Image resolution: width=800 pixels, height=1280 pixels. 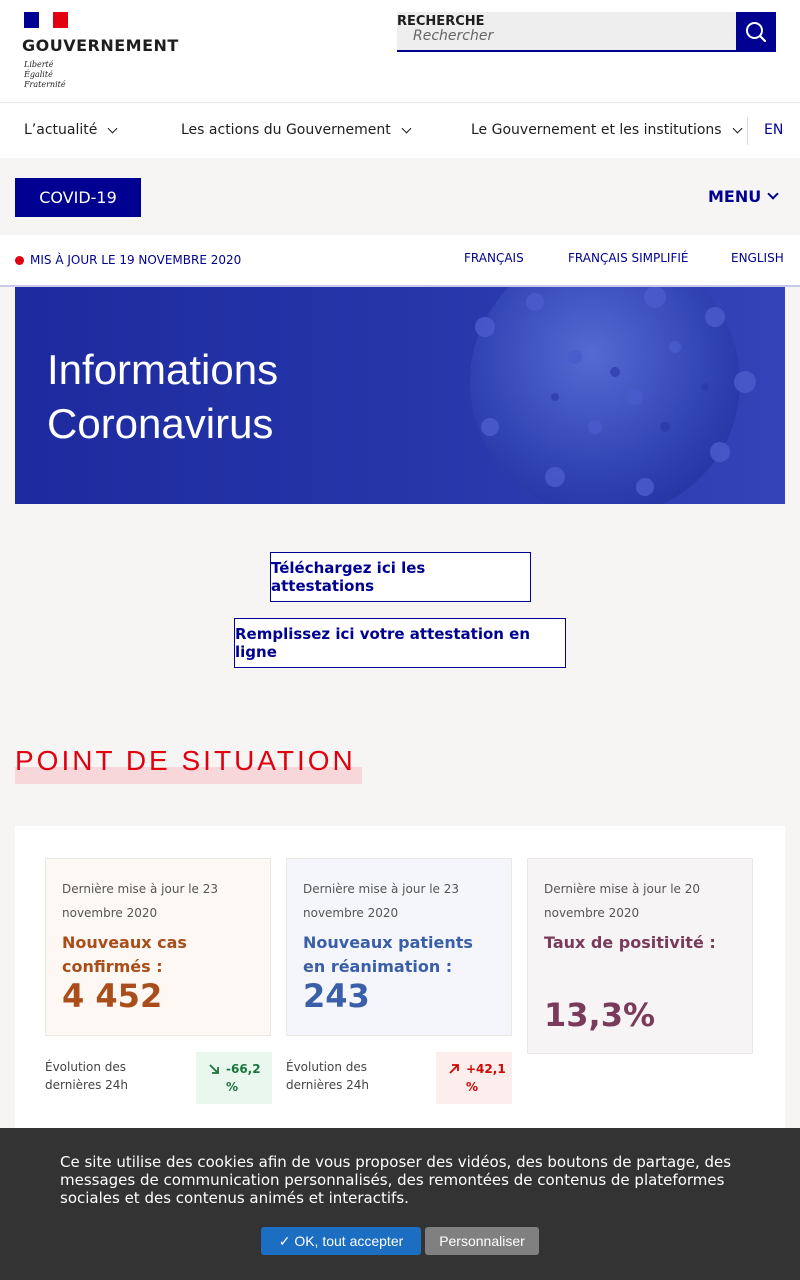 I want to click on nav-item-actions: Les actions du Gouvernement, so click(x=296, y=130).